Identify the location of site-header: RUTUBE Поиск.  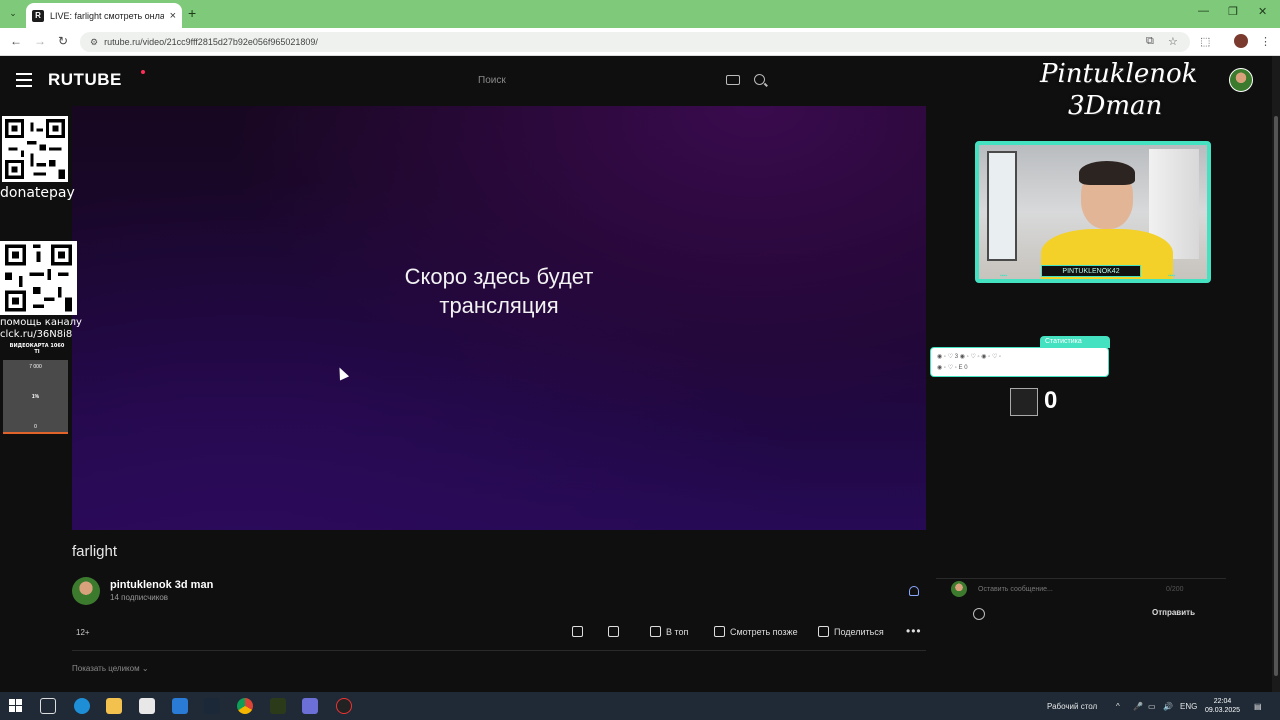
(465, 81).